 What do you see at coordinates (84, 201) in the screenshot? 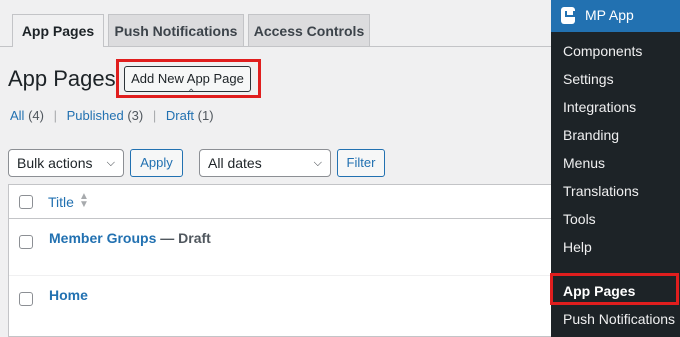
I see `sort-icon: ▲ ▼` at bounding box center [84, 201].